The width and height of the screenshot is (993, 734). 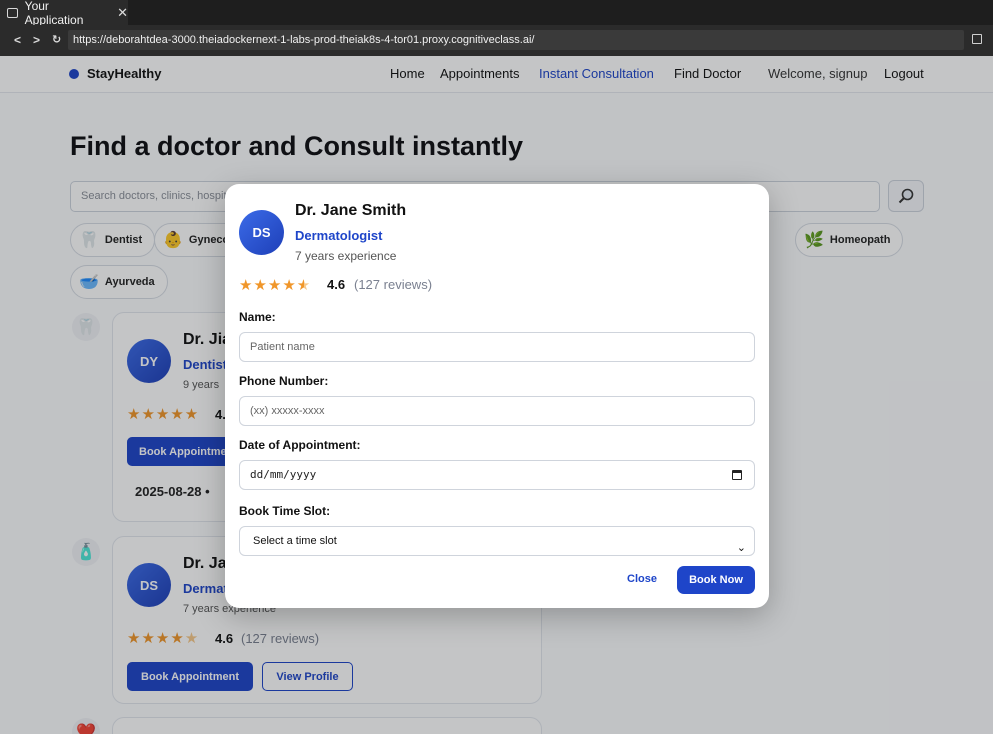 I want to click on chevron-down-icon: ⌄, so click(x=741, y=548).